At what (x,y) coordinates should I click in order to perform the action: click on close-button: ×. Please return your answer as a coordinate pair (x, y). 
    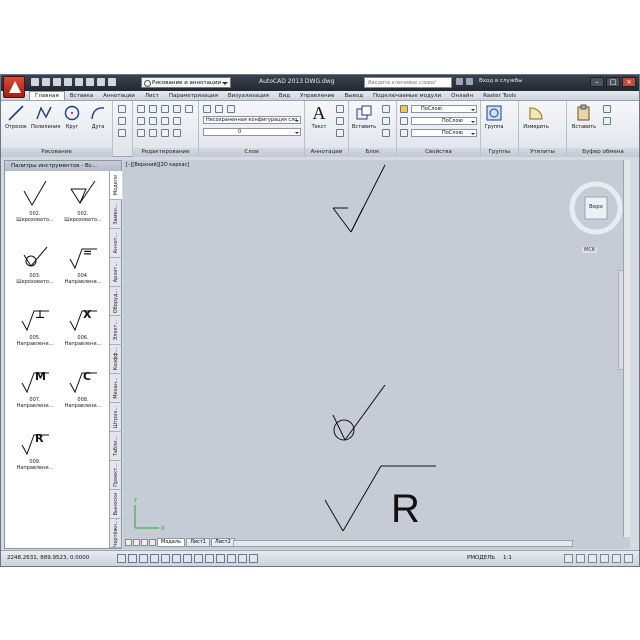
    Looking at the image, I should click on (629, 82).